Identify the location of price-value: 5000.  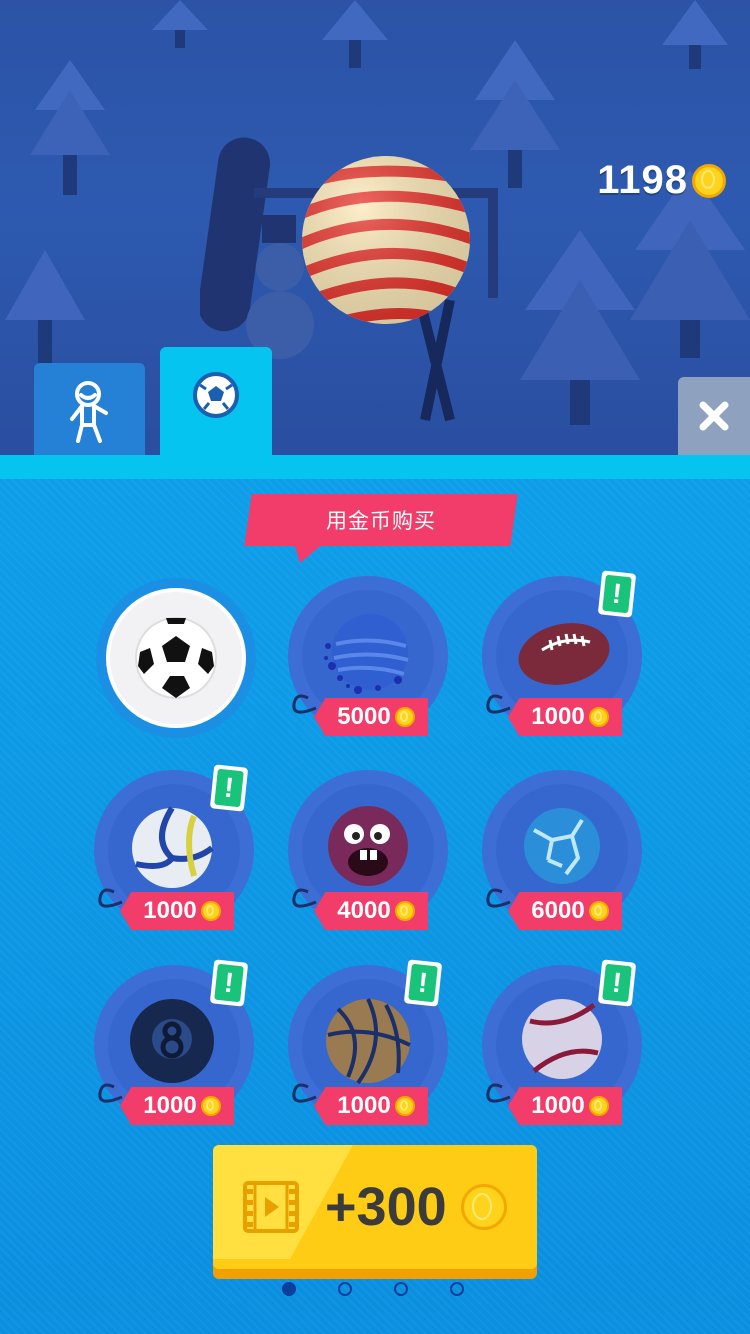
(364, 716).